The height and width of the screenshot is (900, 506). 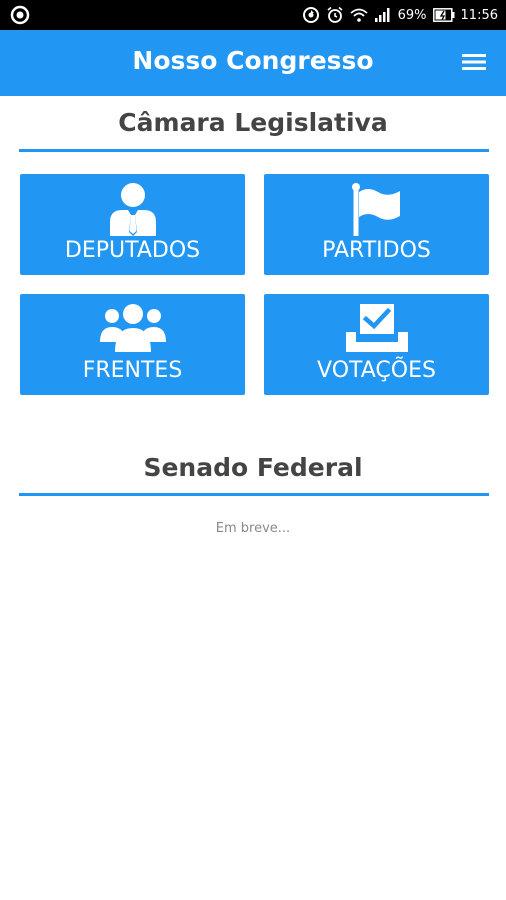 What do you see at coordinates (253, 15) in the screenshot?
I see `status-bar: 69% 11:56` at bounding box center [253, 15].